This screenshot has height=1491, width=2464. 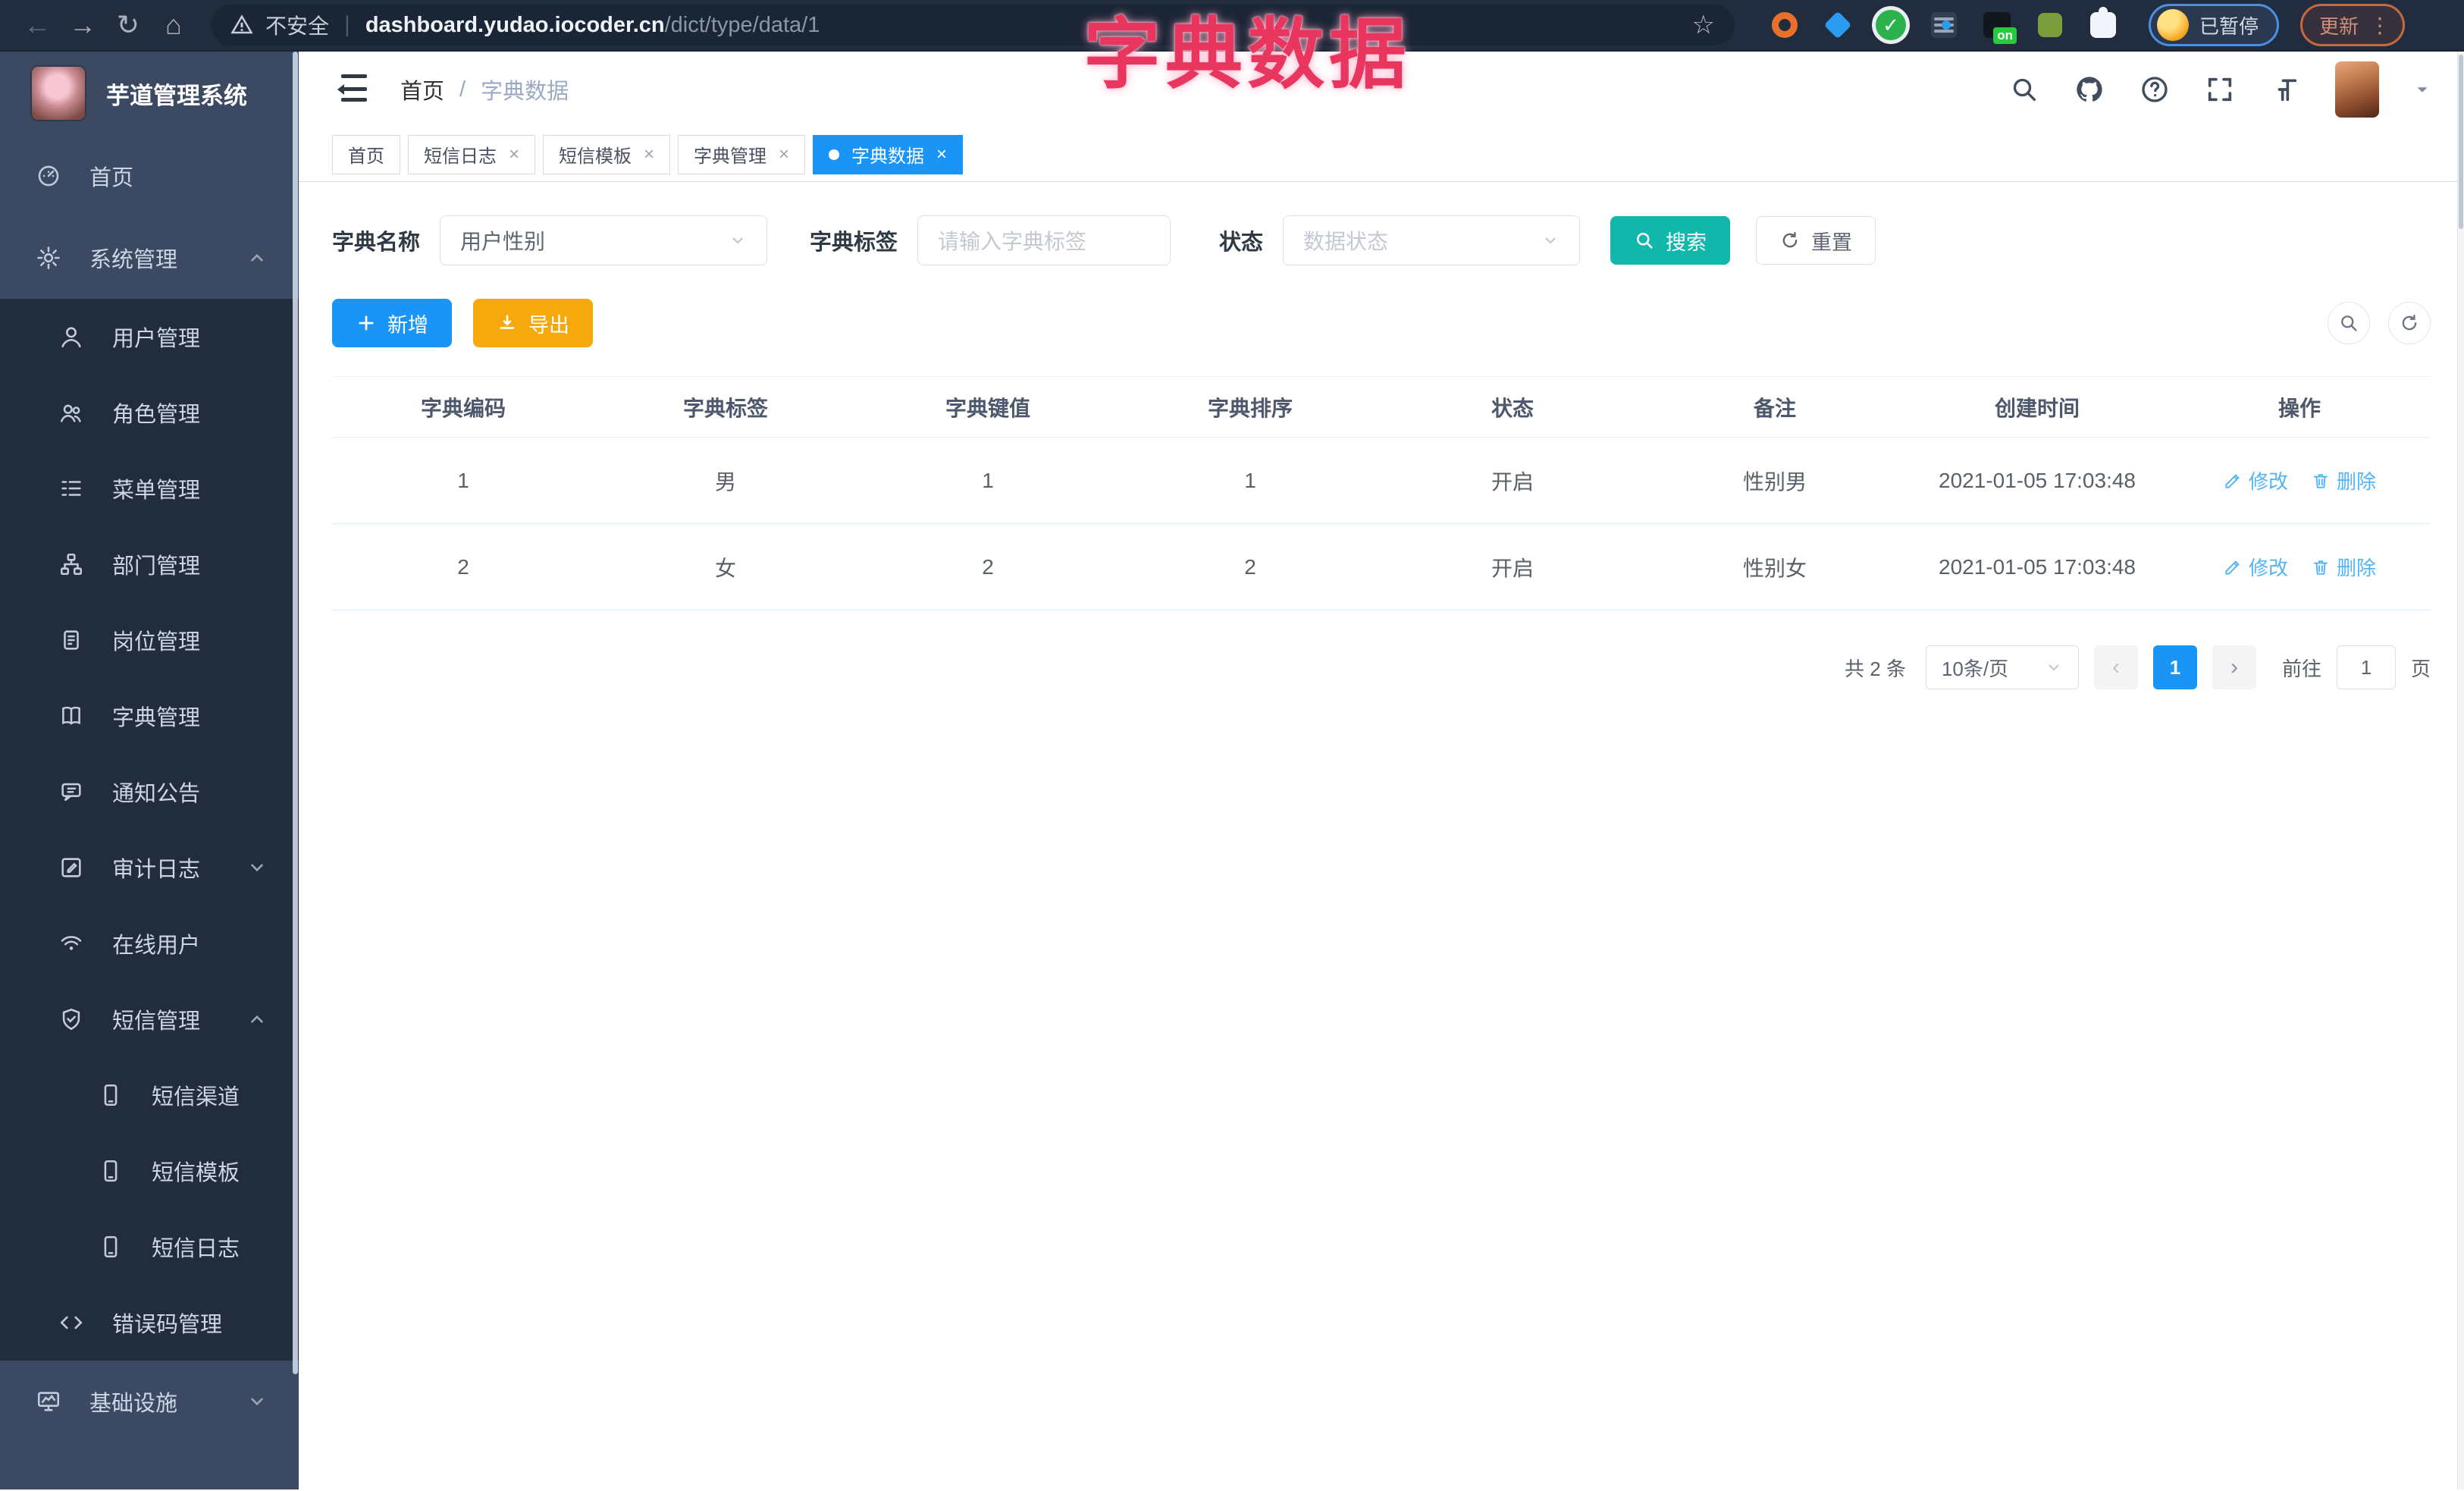 What do you see at coordinates (150, 868) in the screenshot?
I see `sidebar-item-audit-log: 审计日志` at bounding box center [150, 868].